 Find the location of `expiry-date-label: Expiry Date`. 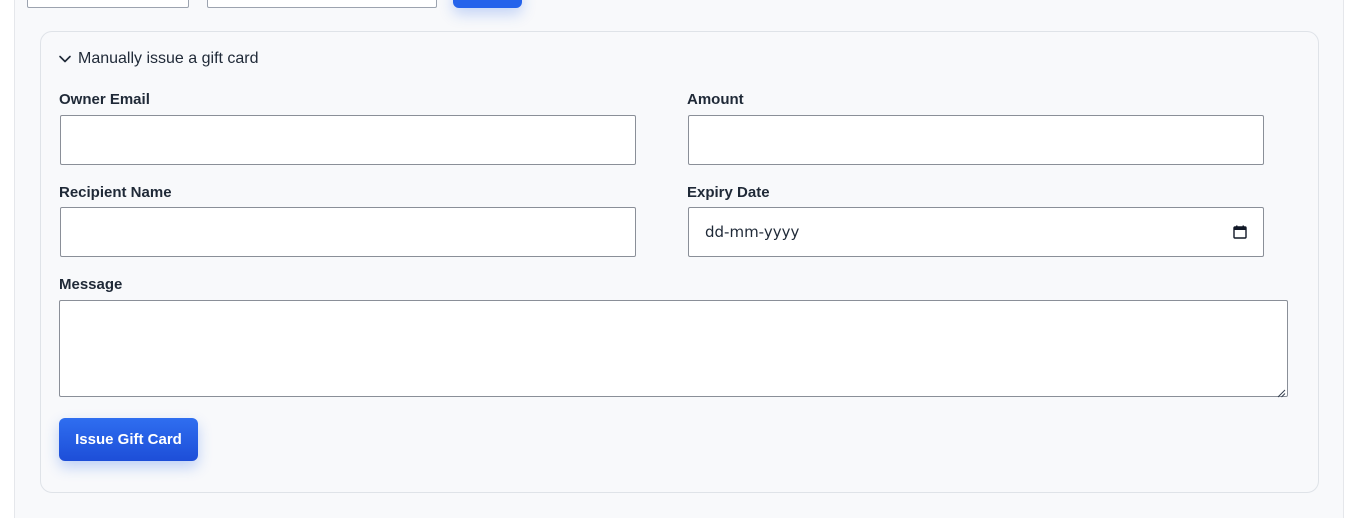

expiry-date-label: Expiry Date is located at coordinates (728, 192).